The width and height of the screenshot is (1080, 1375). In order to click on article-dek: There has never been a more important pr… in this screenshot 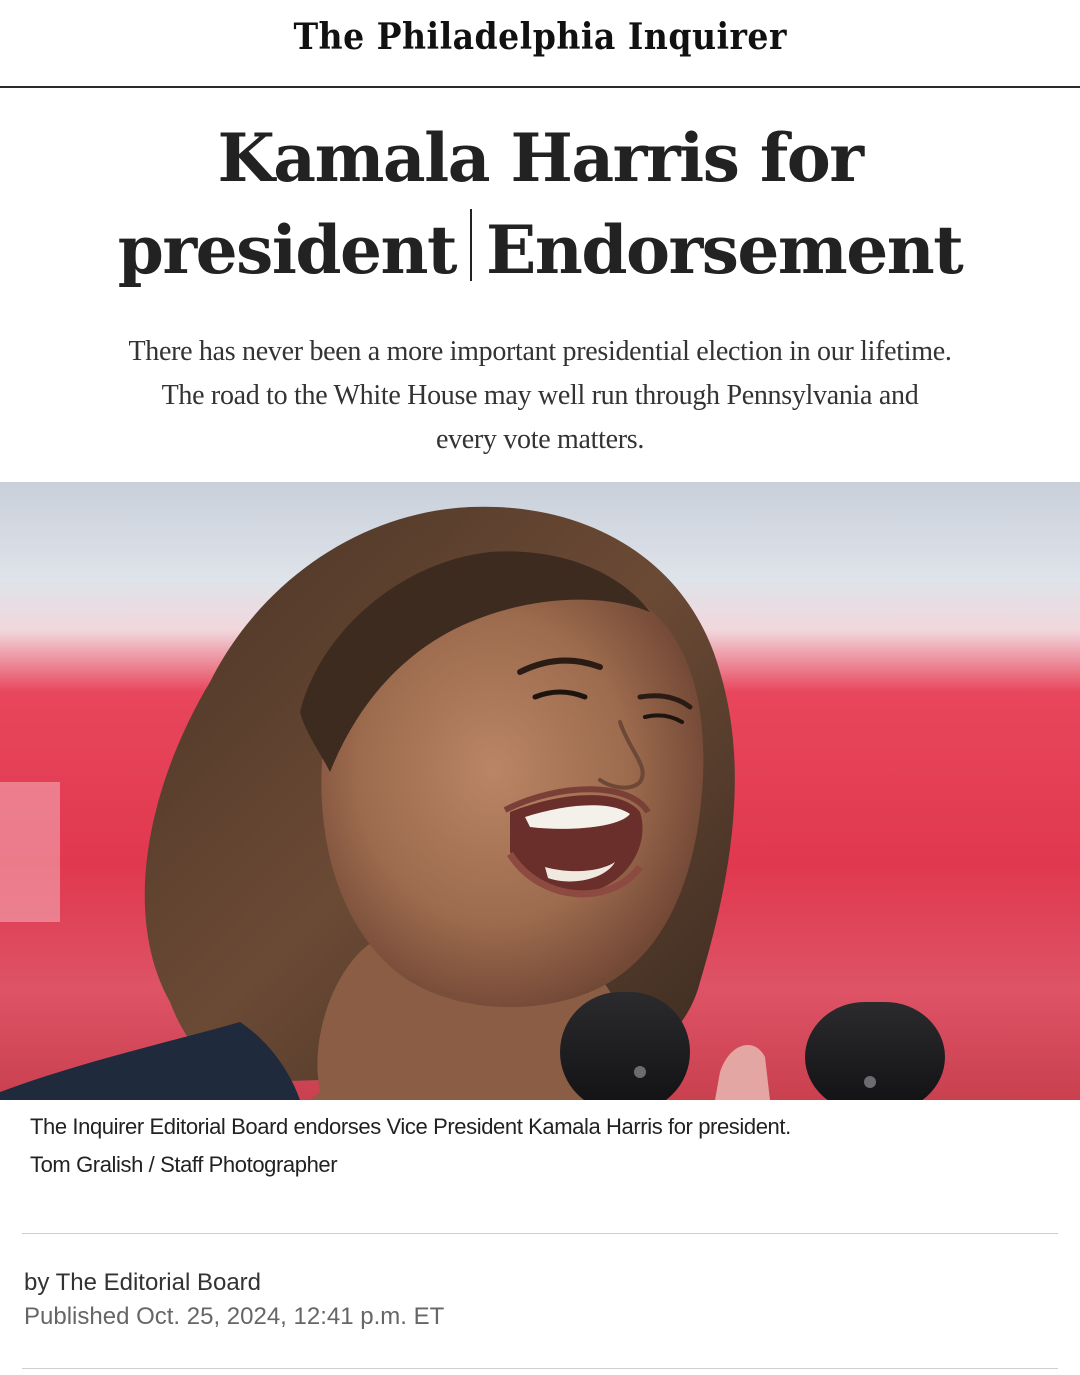, I will do `click(540, 396)`.